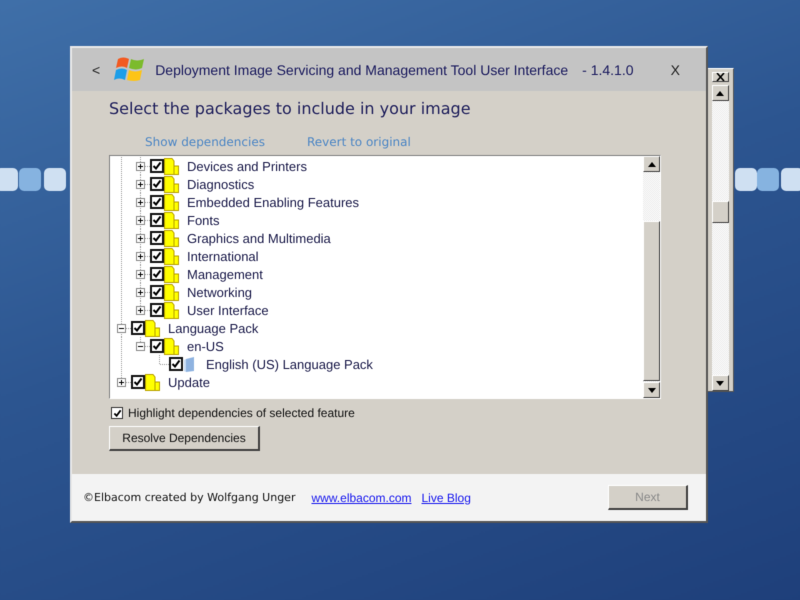  What do you see at coordinates (273, 202) in the screenshot?
I see `tree-item-label: Embedded Enabling Features` at bounding box center [273, 202].